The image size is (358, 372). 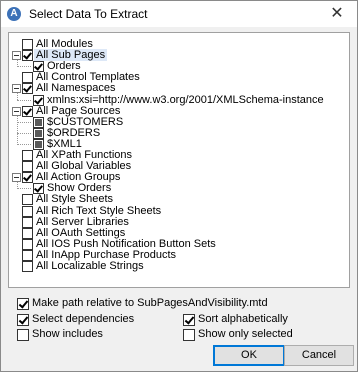 What do you see at coordinates (189, 320) in the screenshot?
I see `sort-alphabetically-checkbox` at bounding box center [189, 320].